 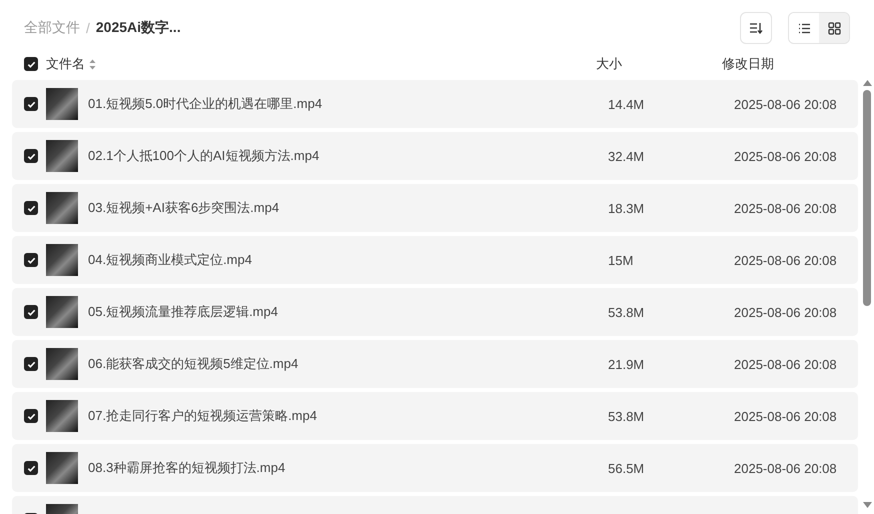 I want to click on file-row: 05.短视频流量推荐底层逻辑.mp4 53.8M 2025-08-06 20:08, so click(x=435, y=312).